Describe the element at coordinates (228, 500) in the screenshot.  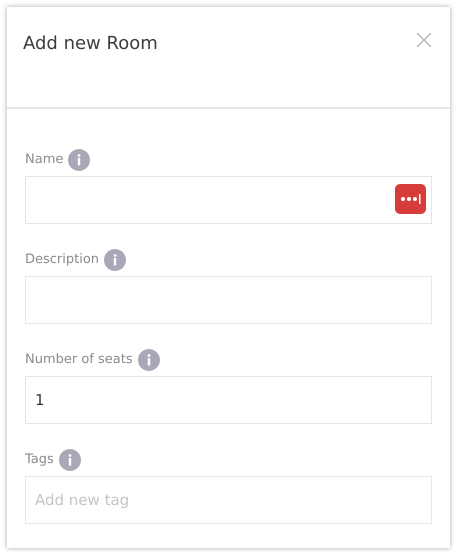
I see `input-field: Add new tag` at that location.